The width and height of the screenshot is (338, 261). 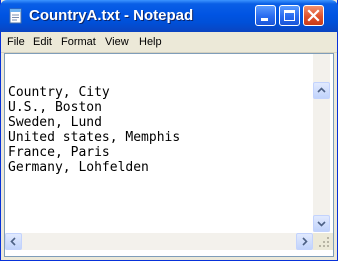 I want to click on text-line: United states, Memphis, so click(x=94, y=137).